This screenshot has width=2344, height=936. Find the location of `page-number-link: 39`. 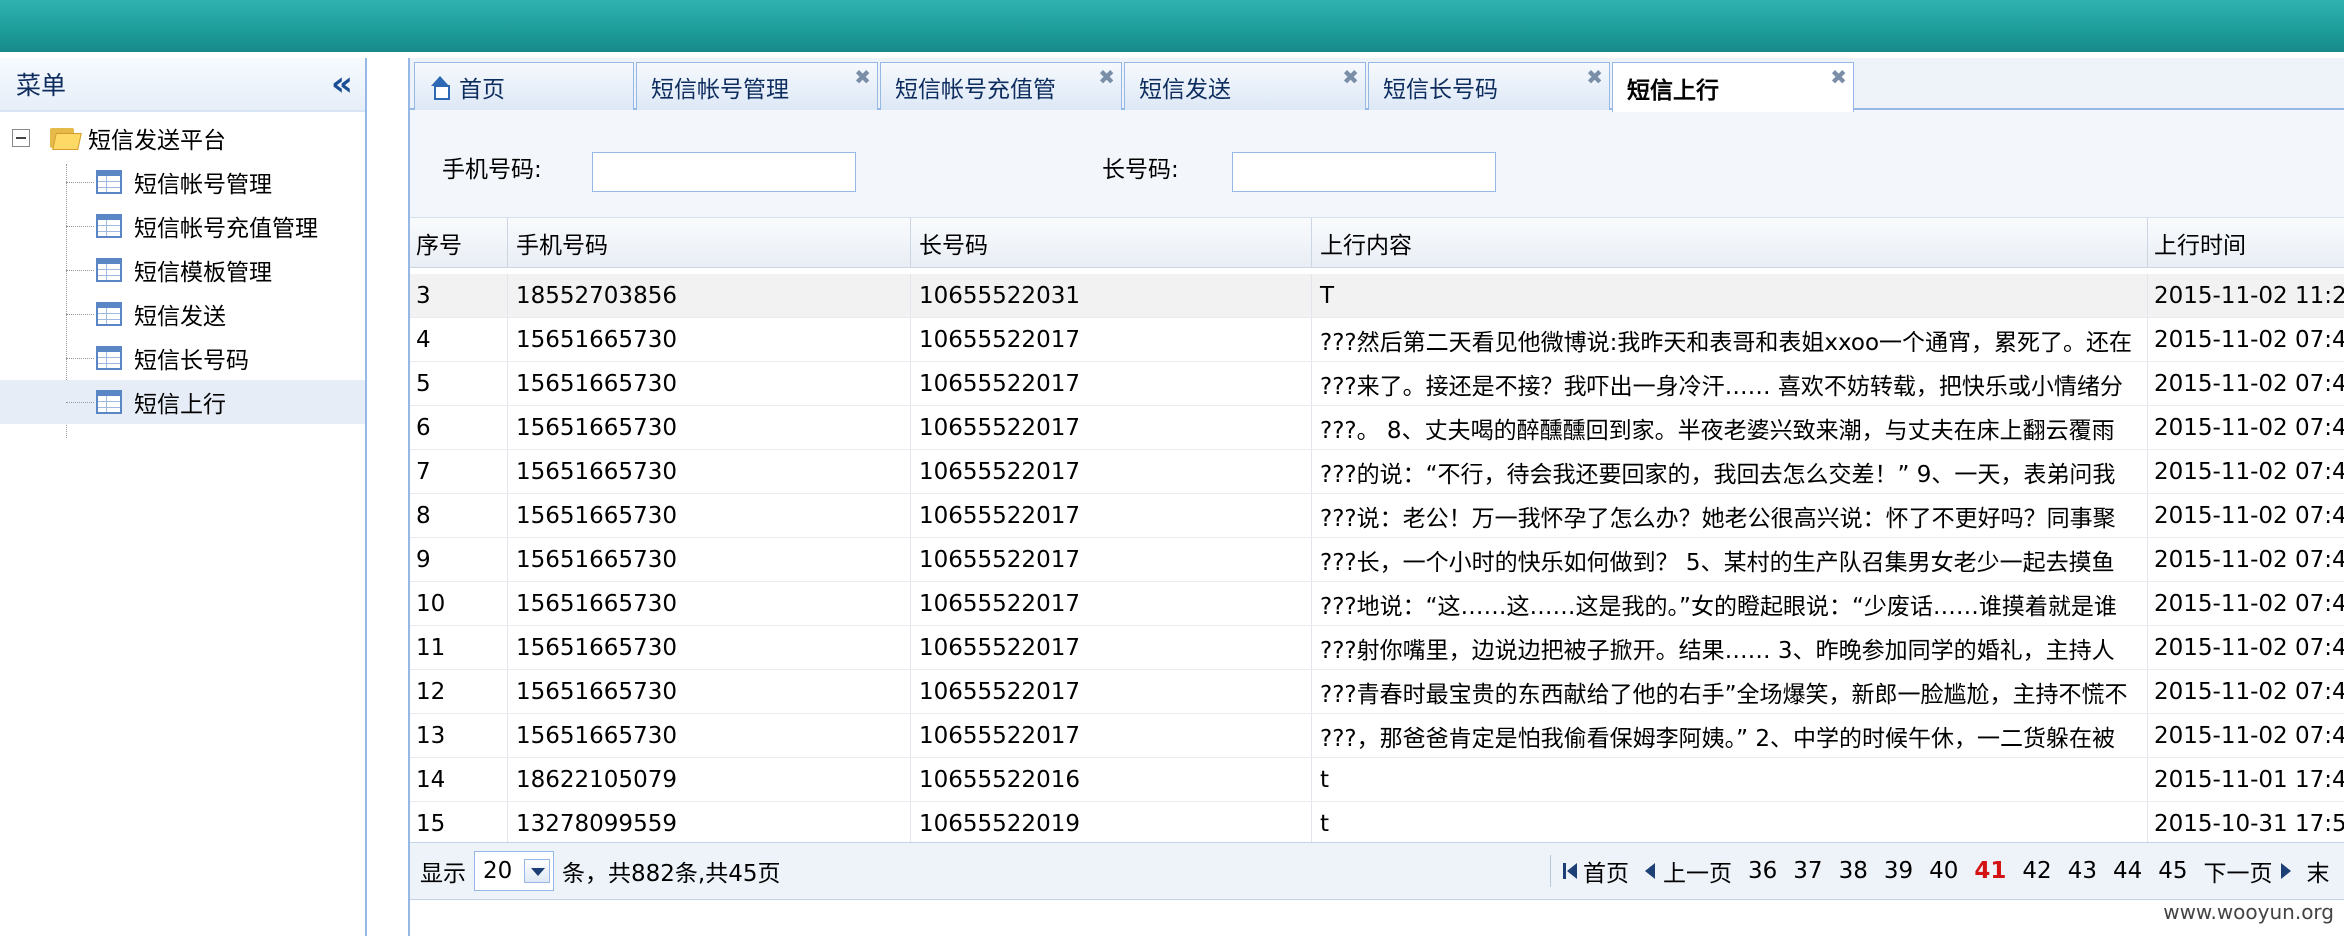

page-number-link: 39 is located at coordinates (1898, 871).